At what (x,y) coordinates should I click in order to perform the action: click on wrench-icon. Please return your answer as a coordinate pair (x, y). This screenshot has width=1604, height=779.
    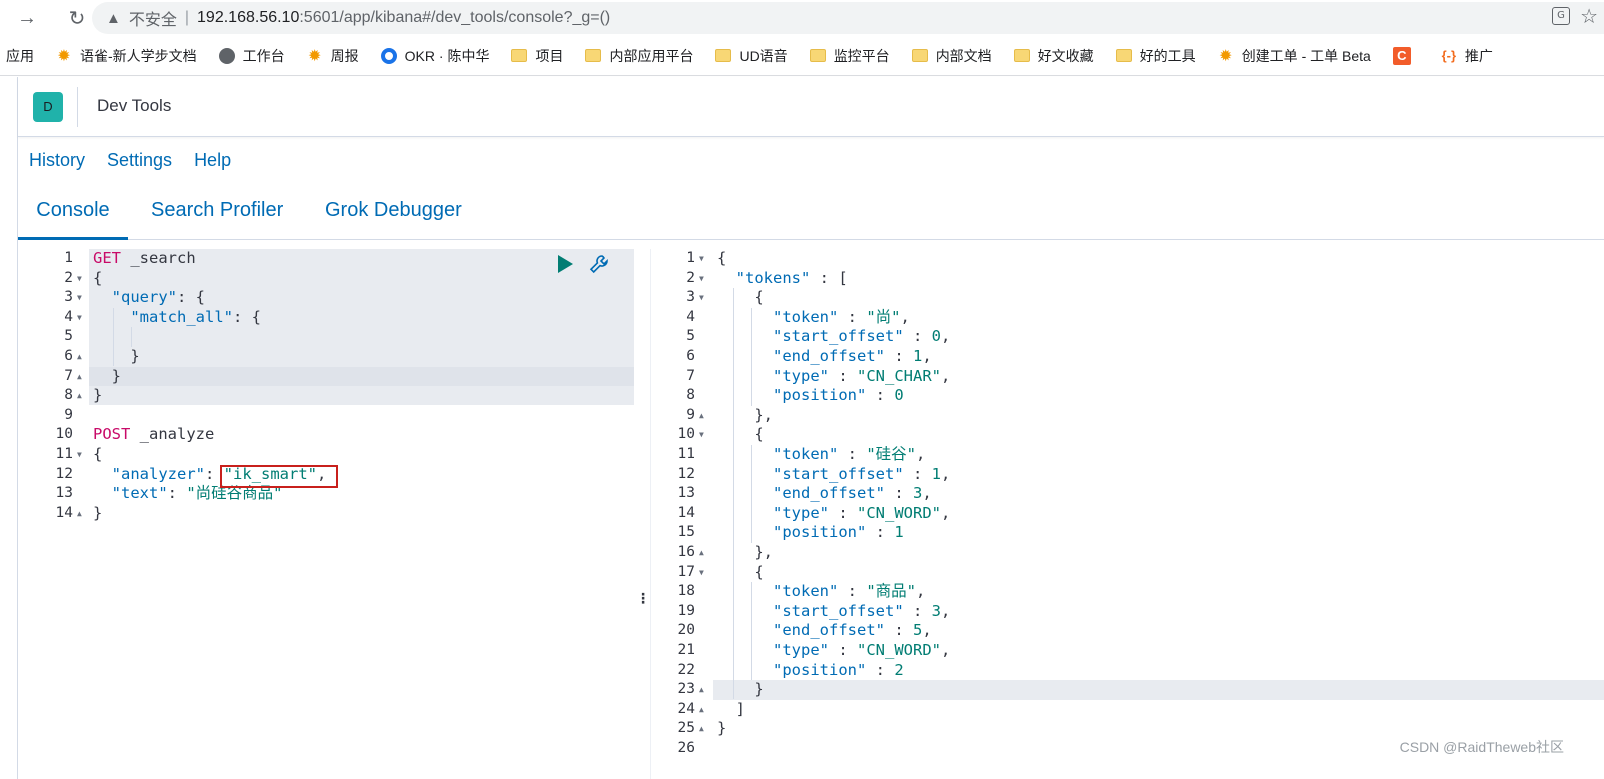
    Looking at the image, I should click on (599, 264).